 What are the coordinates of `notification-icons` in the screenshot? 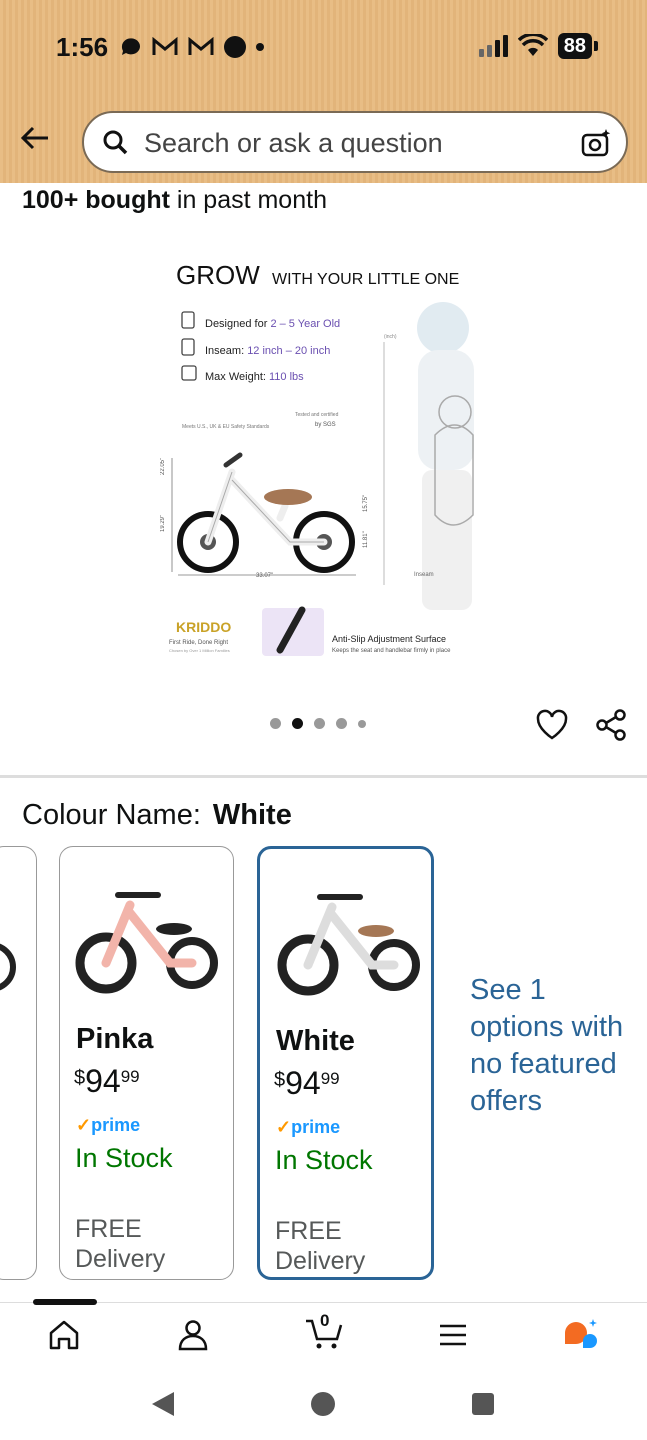 It's located at (192, 47).